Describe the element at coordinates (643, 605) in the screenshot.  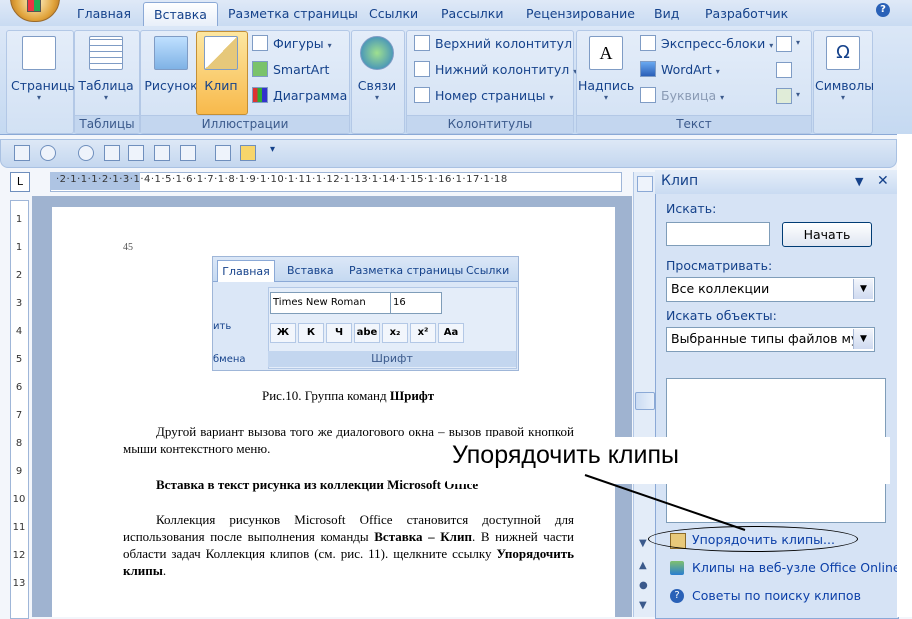
I see `next-page-icon: ▼` at that location.